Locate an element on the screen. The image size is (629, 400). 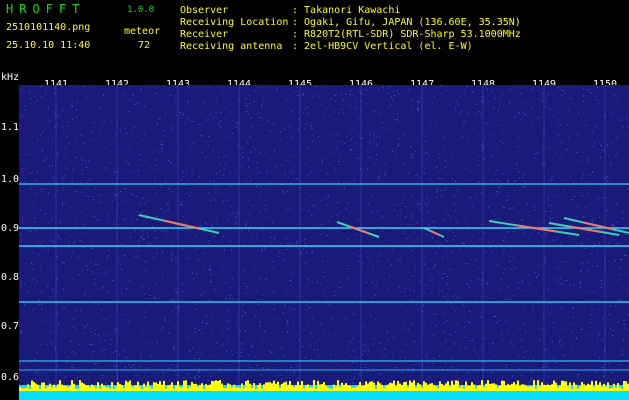
antenna-value: : 2el-HB9CV Vertical (el. E-W) is located at coordinates (382, 46).